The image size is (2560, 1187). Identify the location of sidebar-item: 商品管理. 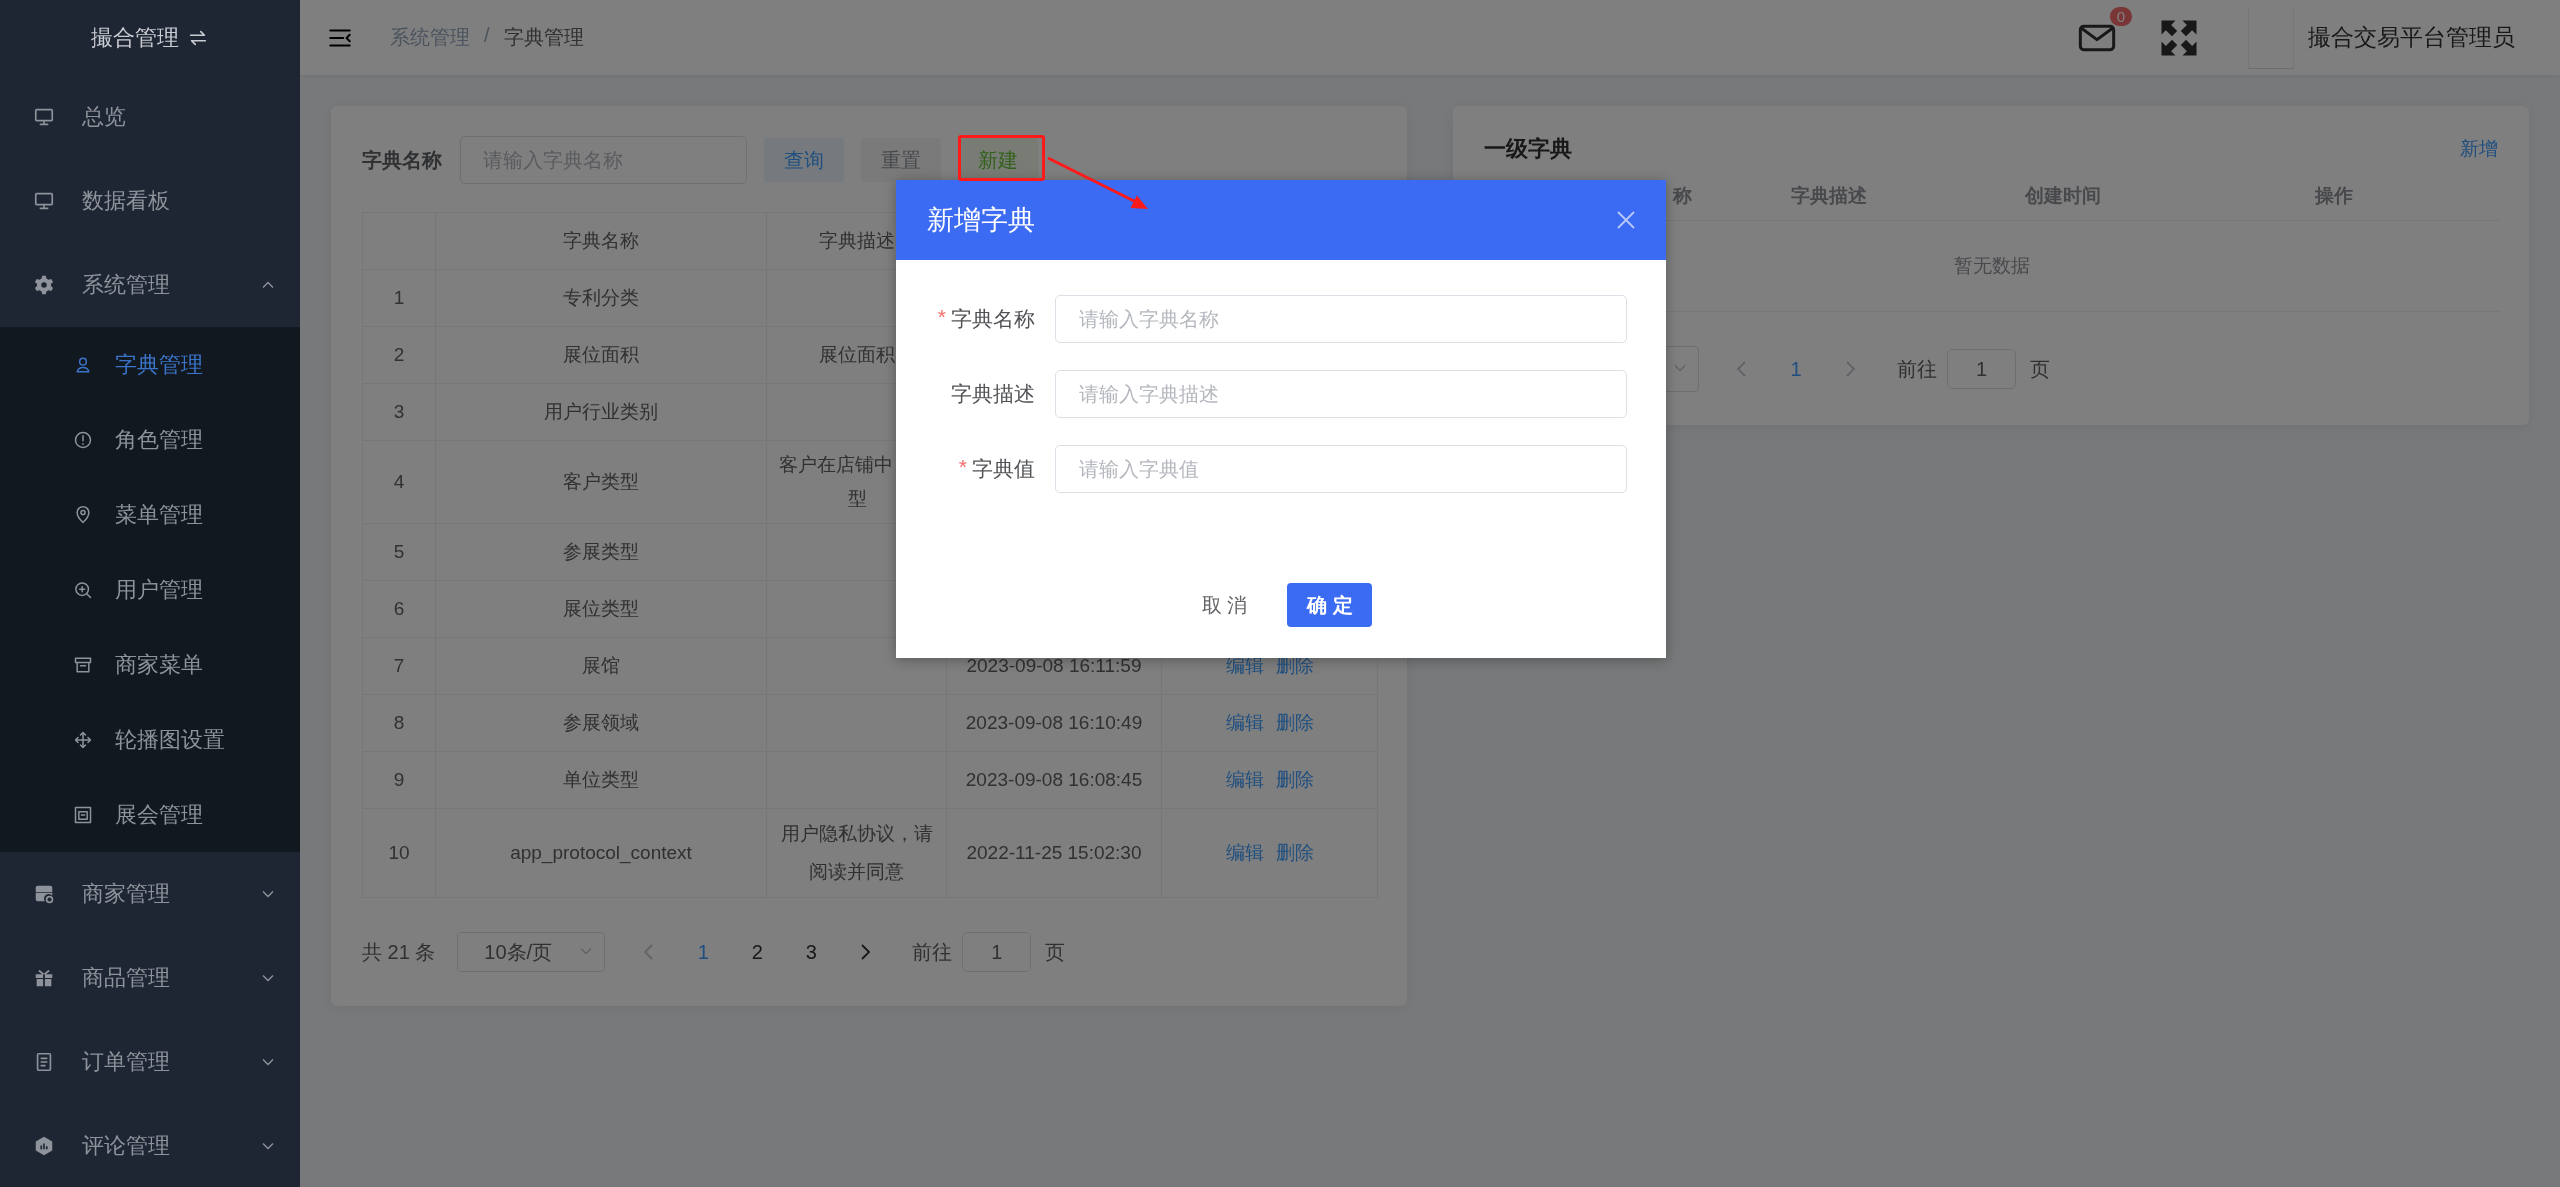
(150, 978).